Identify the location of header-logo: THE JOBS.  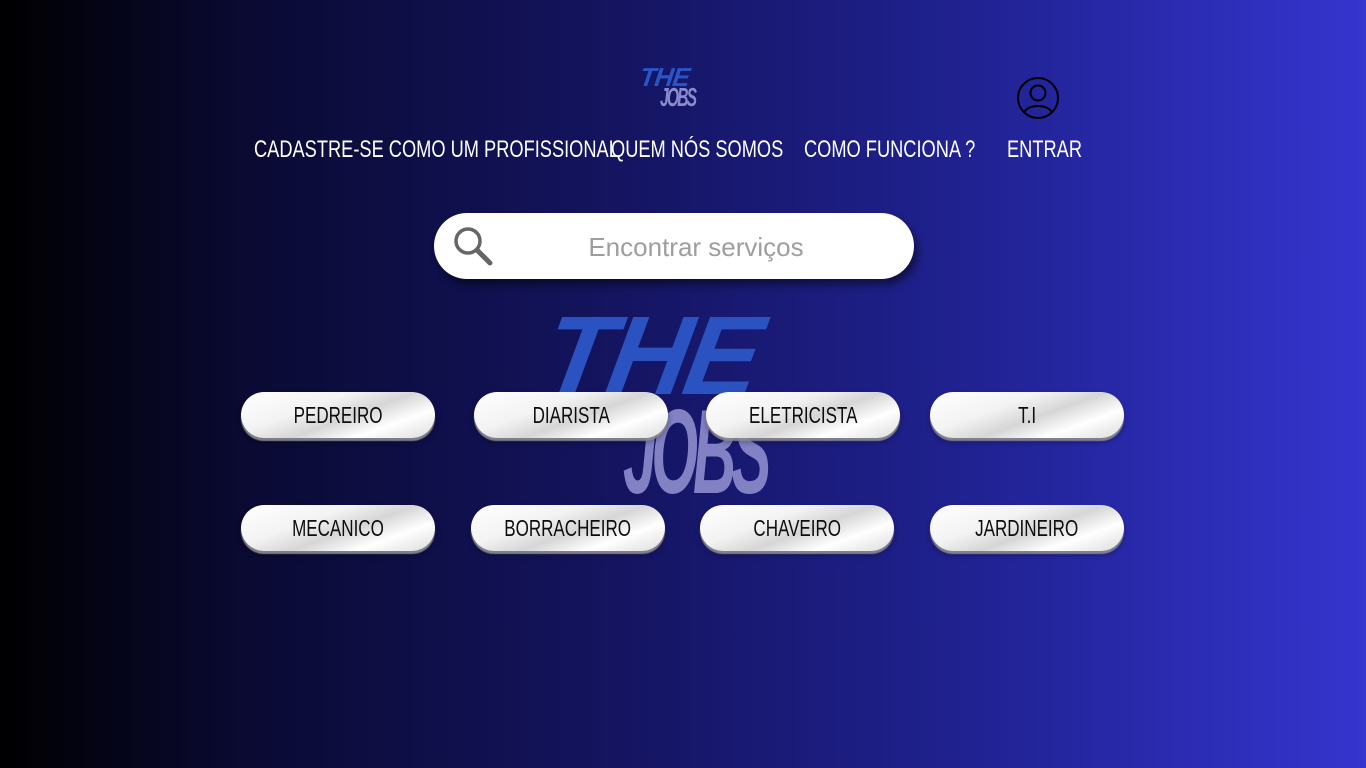
(681, 91).